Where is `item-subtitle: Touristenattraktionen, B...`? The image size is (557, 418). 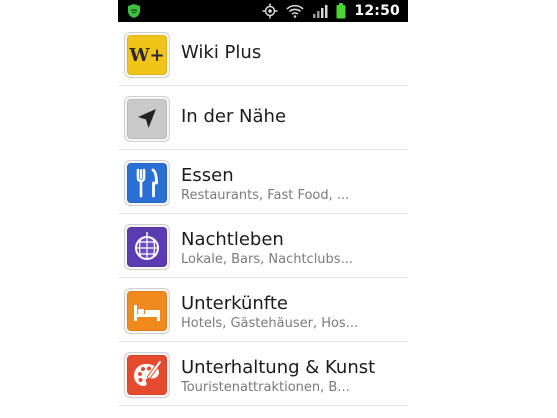
item-subtitle: Touristenattraktionen, B... is located at coordinates (265, 387).